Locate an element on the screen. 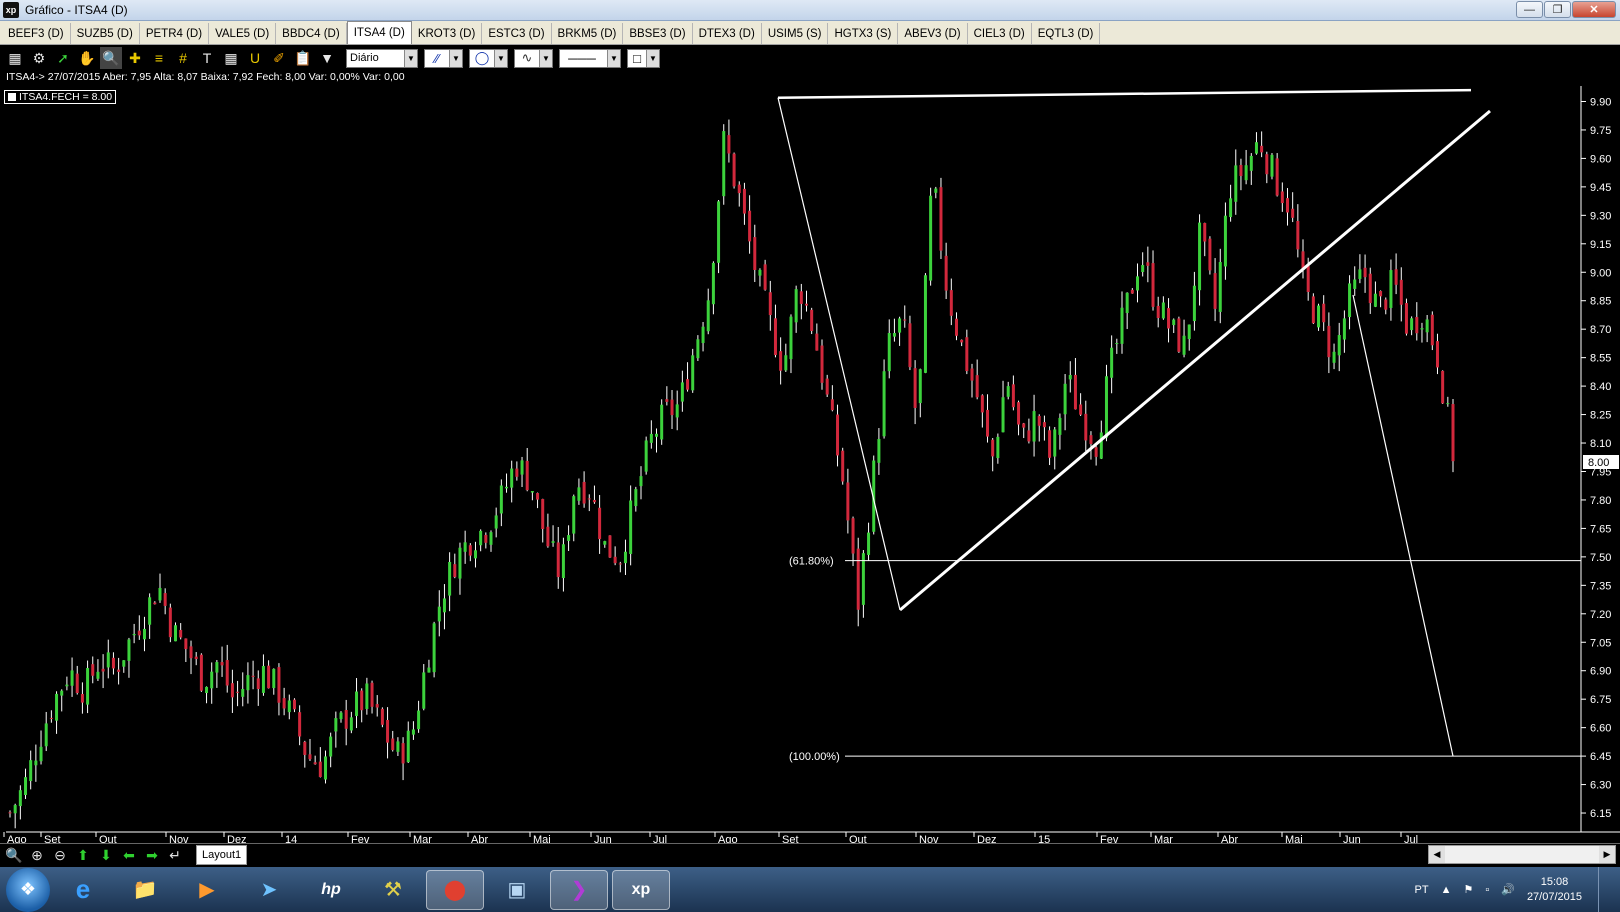 Image resolution: width=1620 pixels, height=912 pixels. arrow-left-icon: ⬅ is located at coordinates (129, 855).